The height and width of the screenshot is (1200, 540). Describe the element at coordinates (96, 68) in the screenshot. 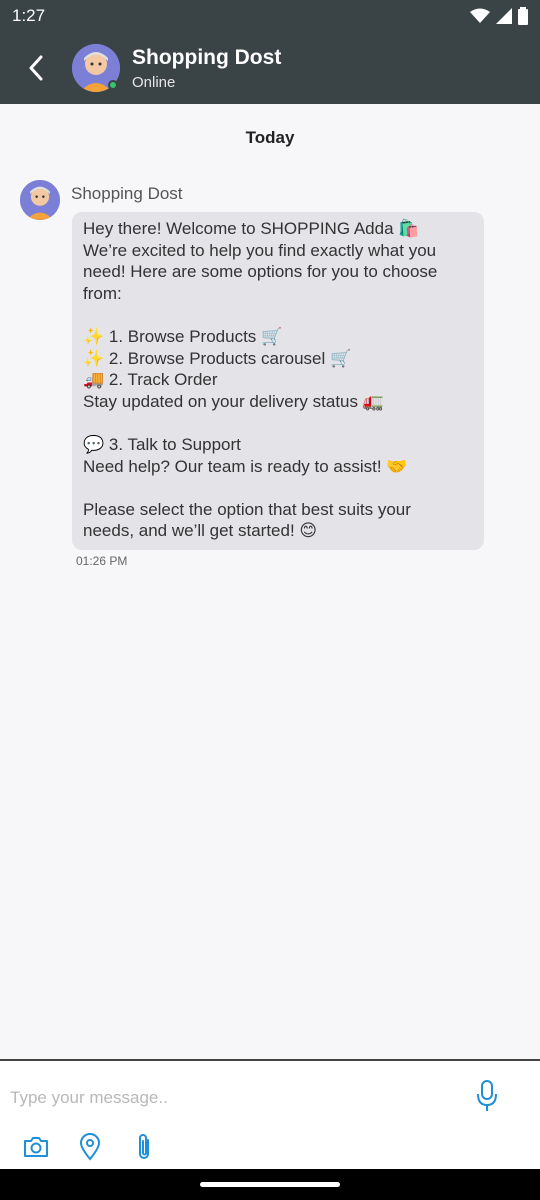

I see `bot-avatar` at that location.